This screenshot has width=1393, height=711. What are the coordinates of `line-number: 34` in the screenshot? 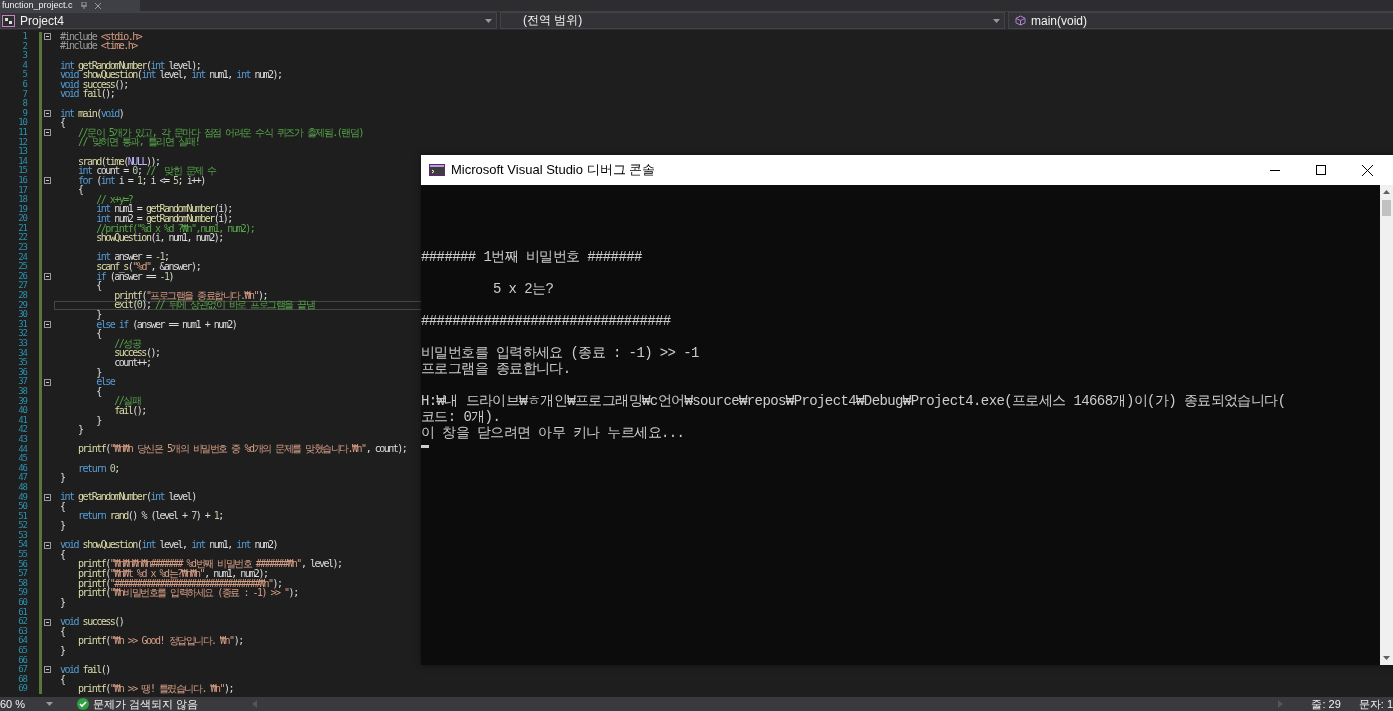 It's located at (22, 353).